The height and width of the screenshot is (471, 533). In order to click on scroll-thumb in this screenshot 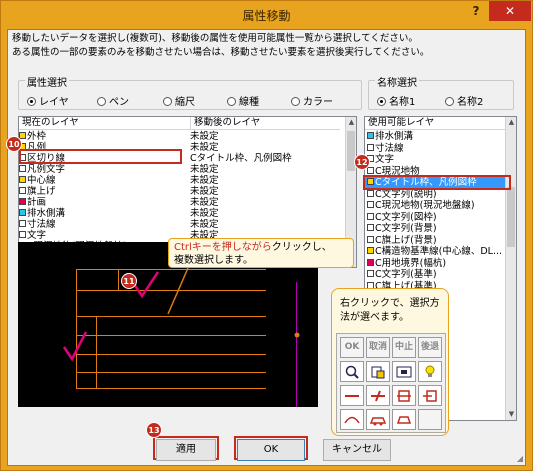, I will do `click(511, 217)`.